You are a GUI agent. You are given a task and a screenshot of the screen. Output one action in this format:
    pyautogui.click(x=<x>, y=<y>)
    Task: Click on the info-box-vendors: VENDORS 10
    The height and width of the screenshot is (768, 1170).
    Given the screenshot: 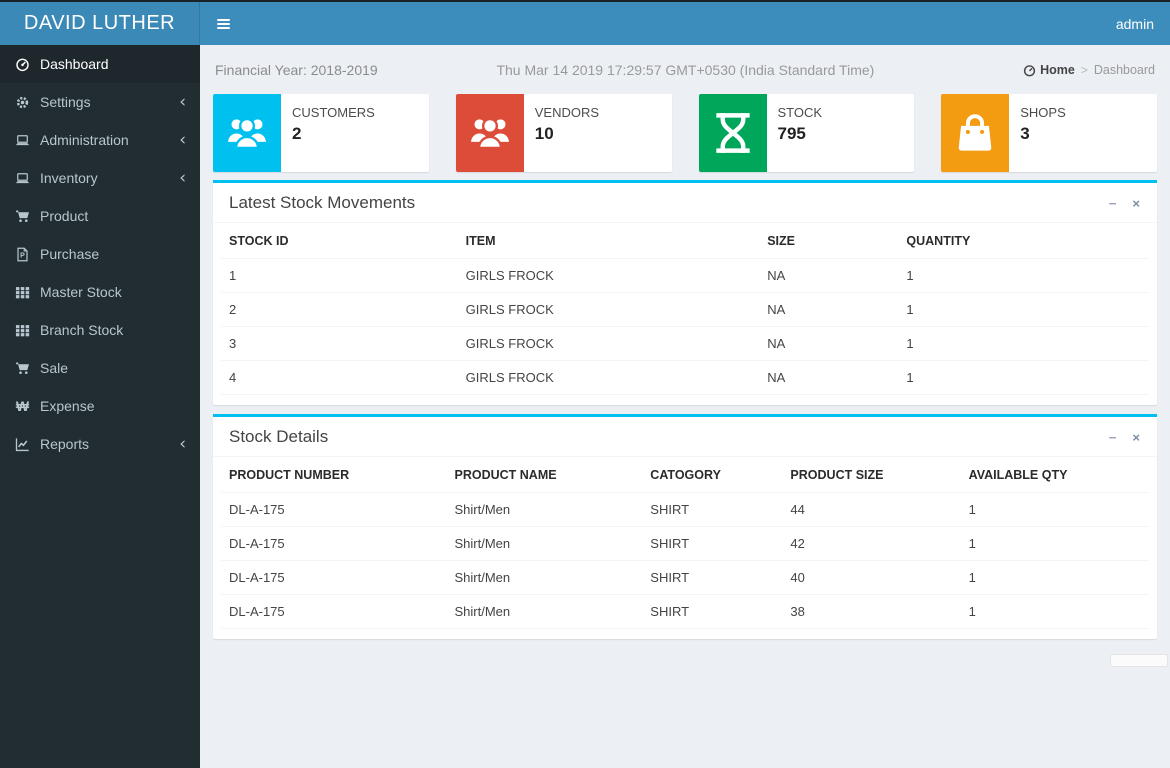 What is the action you would take?
    pyautogui.click(x=563, y=133)
    